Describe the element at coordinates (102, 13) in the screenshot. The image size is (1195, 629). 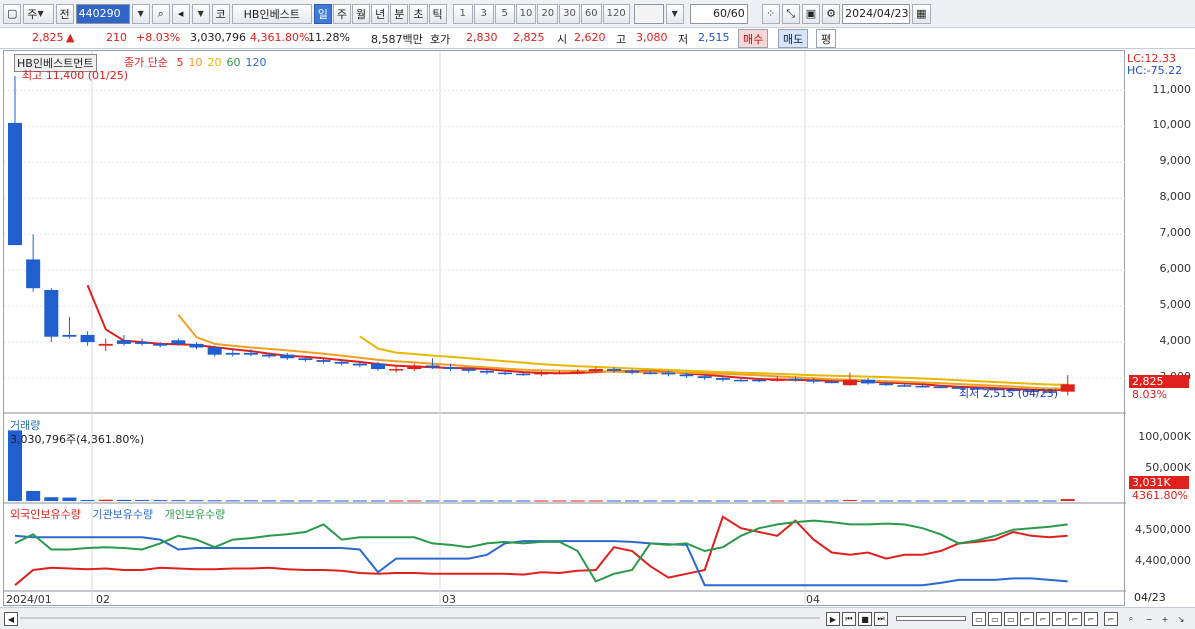
I see `stock-code-input: 440290` at that location.